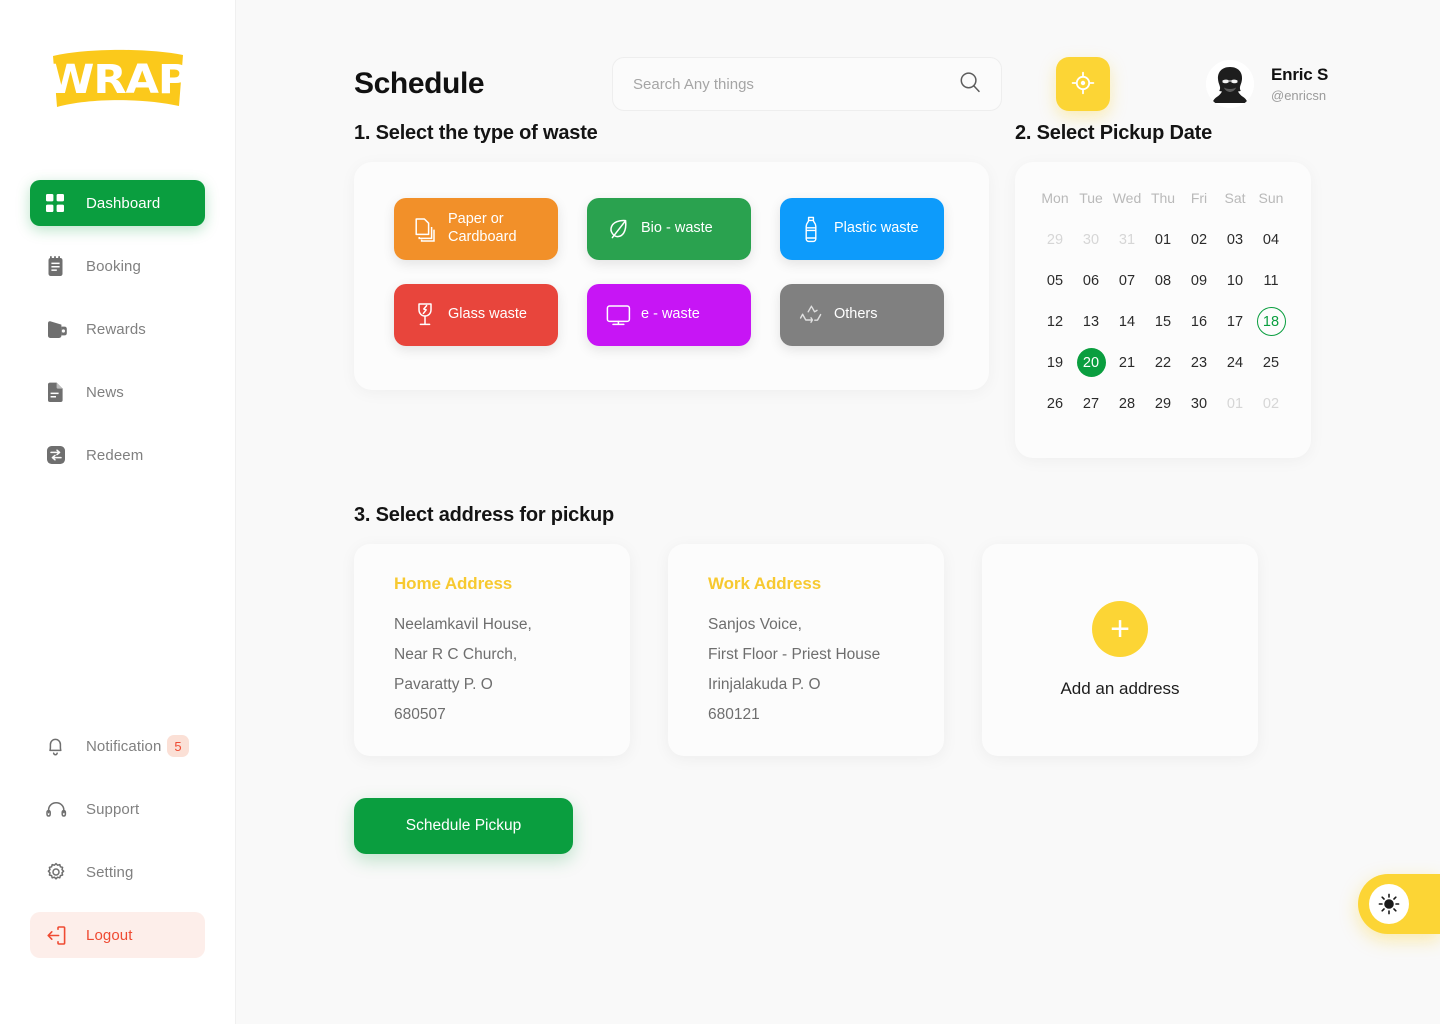 The height and width of the screenshot is (1024, 1440). I want to click on waste-type-plastic-waste: Plastic waste, so click(862, 229).